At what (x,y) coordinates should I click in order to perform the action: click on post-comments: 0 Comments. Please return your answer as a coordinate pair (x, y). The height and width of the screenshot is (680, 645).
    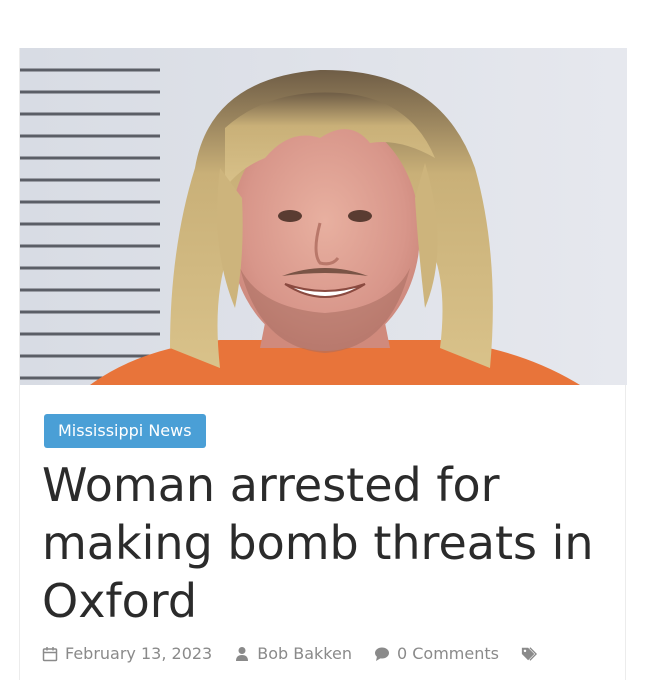
    Looking at the image, I should click on (436, 653).